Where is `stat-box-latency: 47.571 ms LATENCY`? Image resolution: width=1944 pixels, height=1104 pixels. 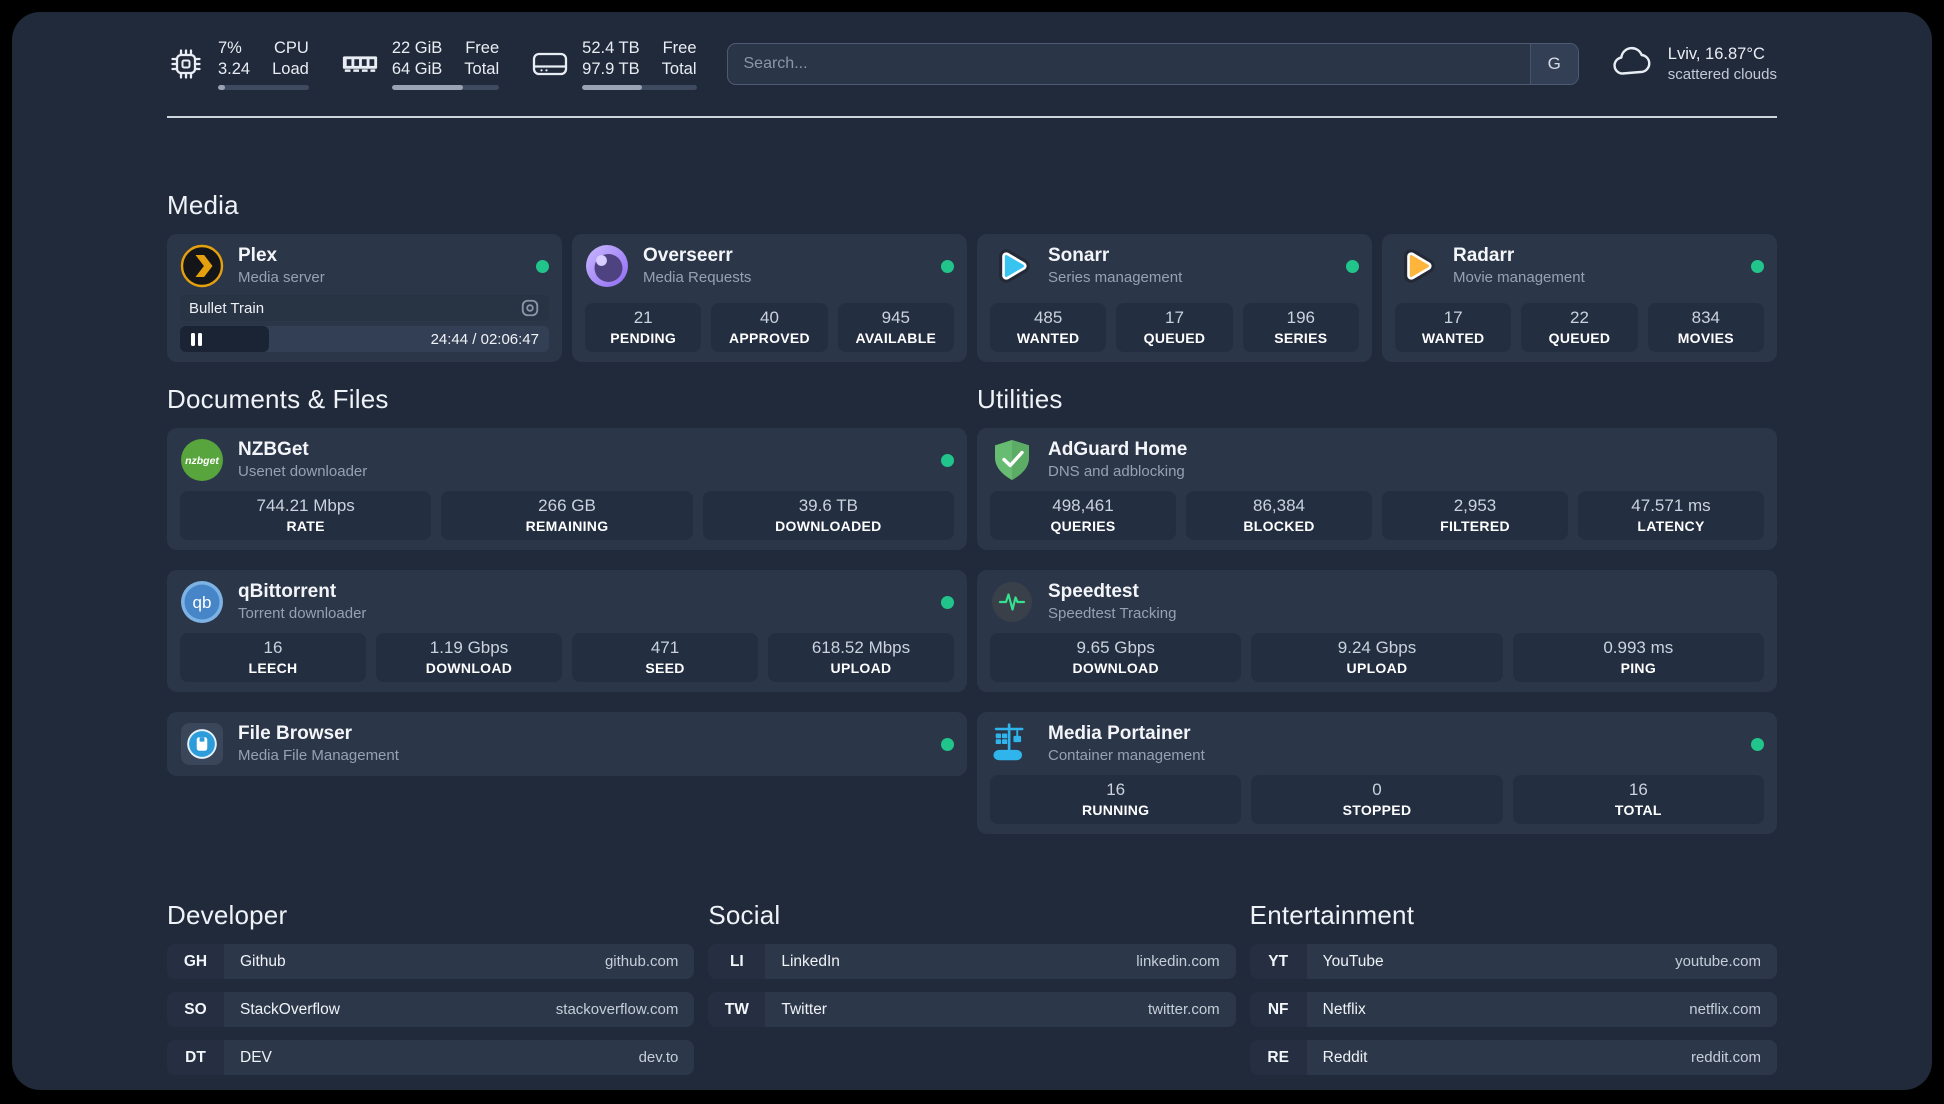
stat-box-latency: 47.571 ms LATENCY is located at coordinates (1671, 515).